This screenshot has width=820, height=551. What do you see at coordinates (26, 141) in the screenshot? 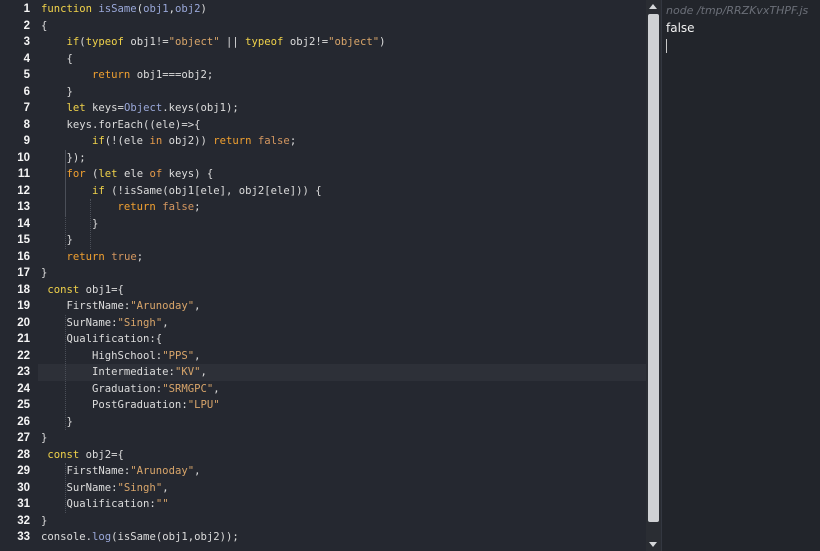
I see `line-number: 9` at bounding box center [26, 141].